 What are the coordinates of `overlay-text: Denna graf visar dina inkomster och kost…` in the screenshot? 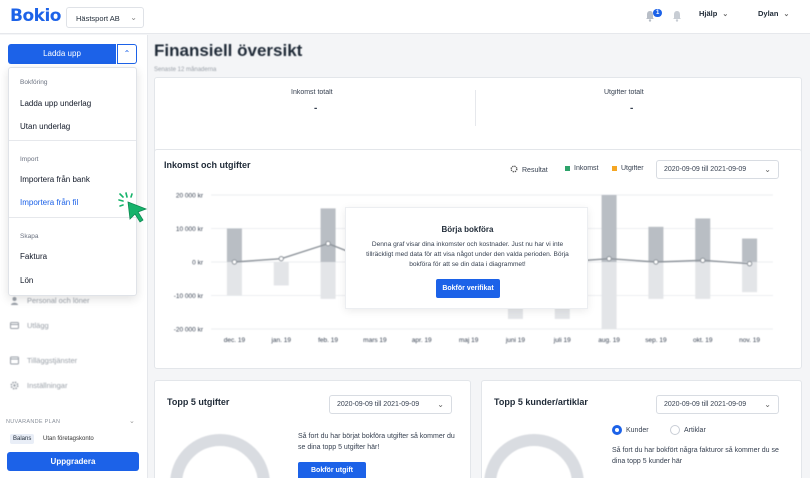 It's located at (467, 254).